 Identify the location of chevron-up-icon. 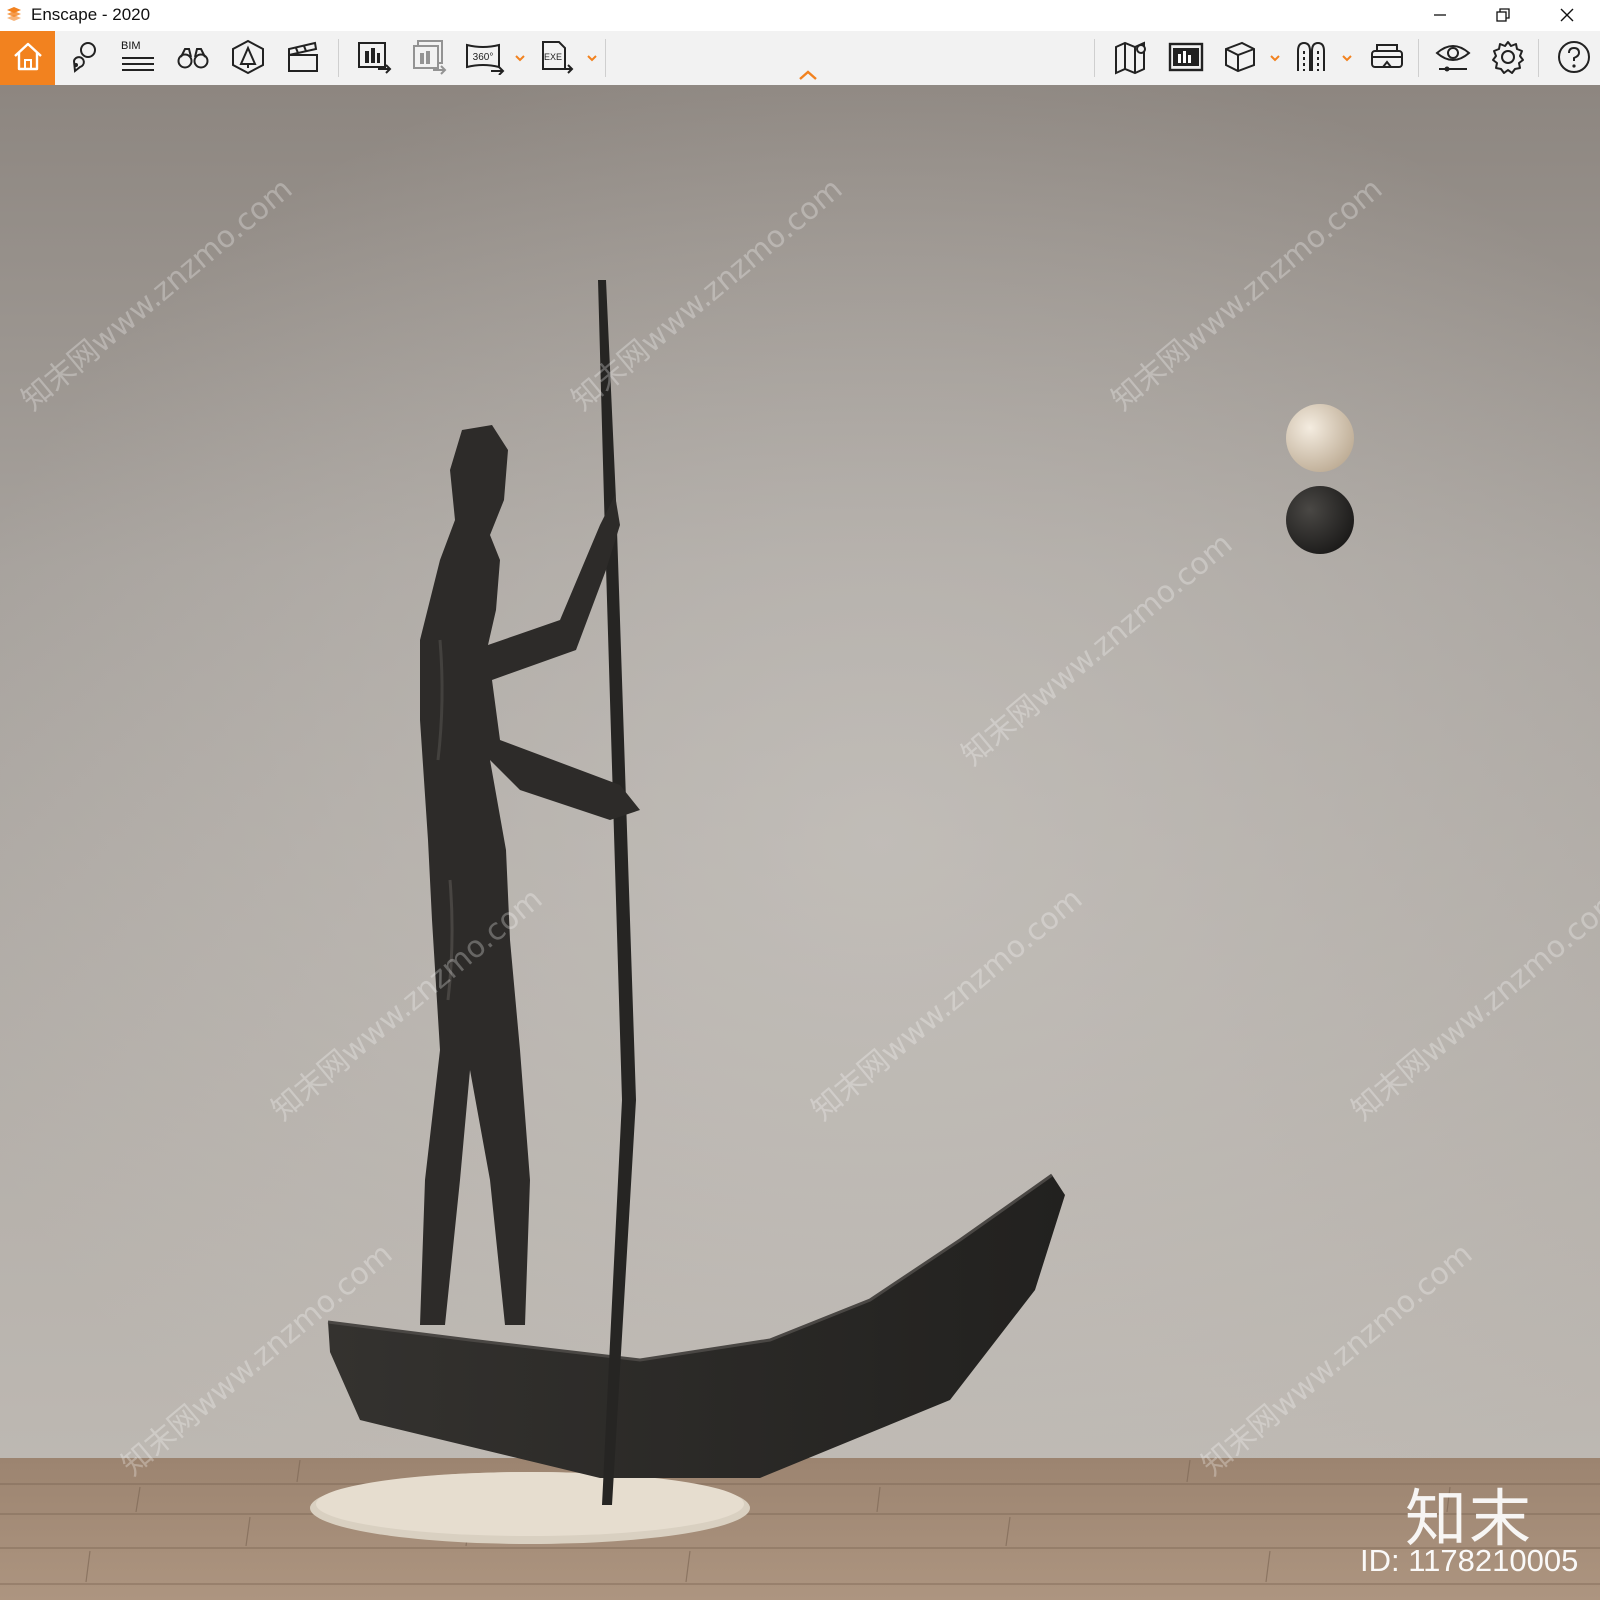
(808, 75).